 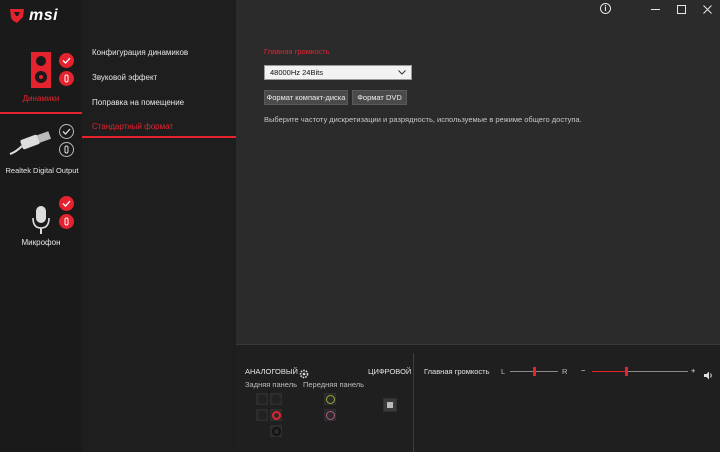 I want to click on maximize-icon, so click(x=681, y=9).